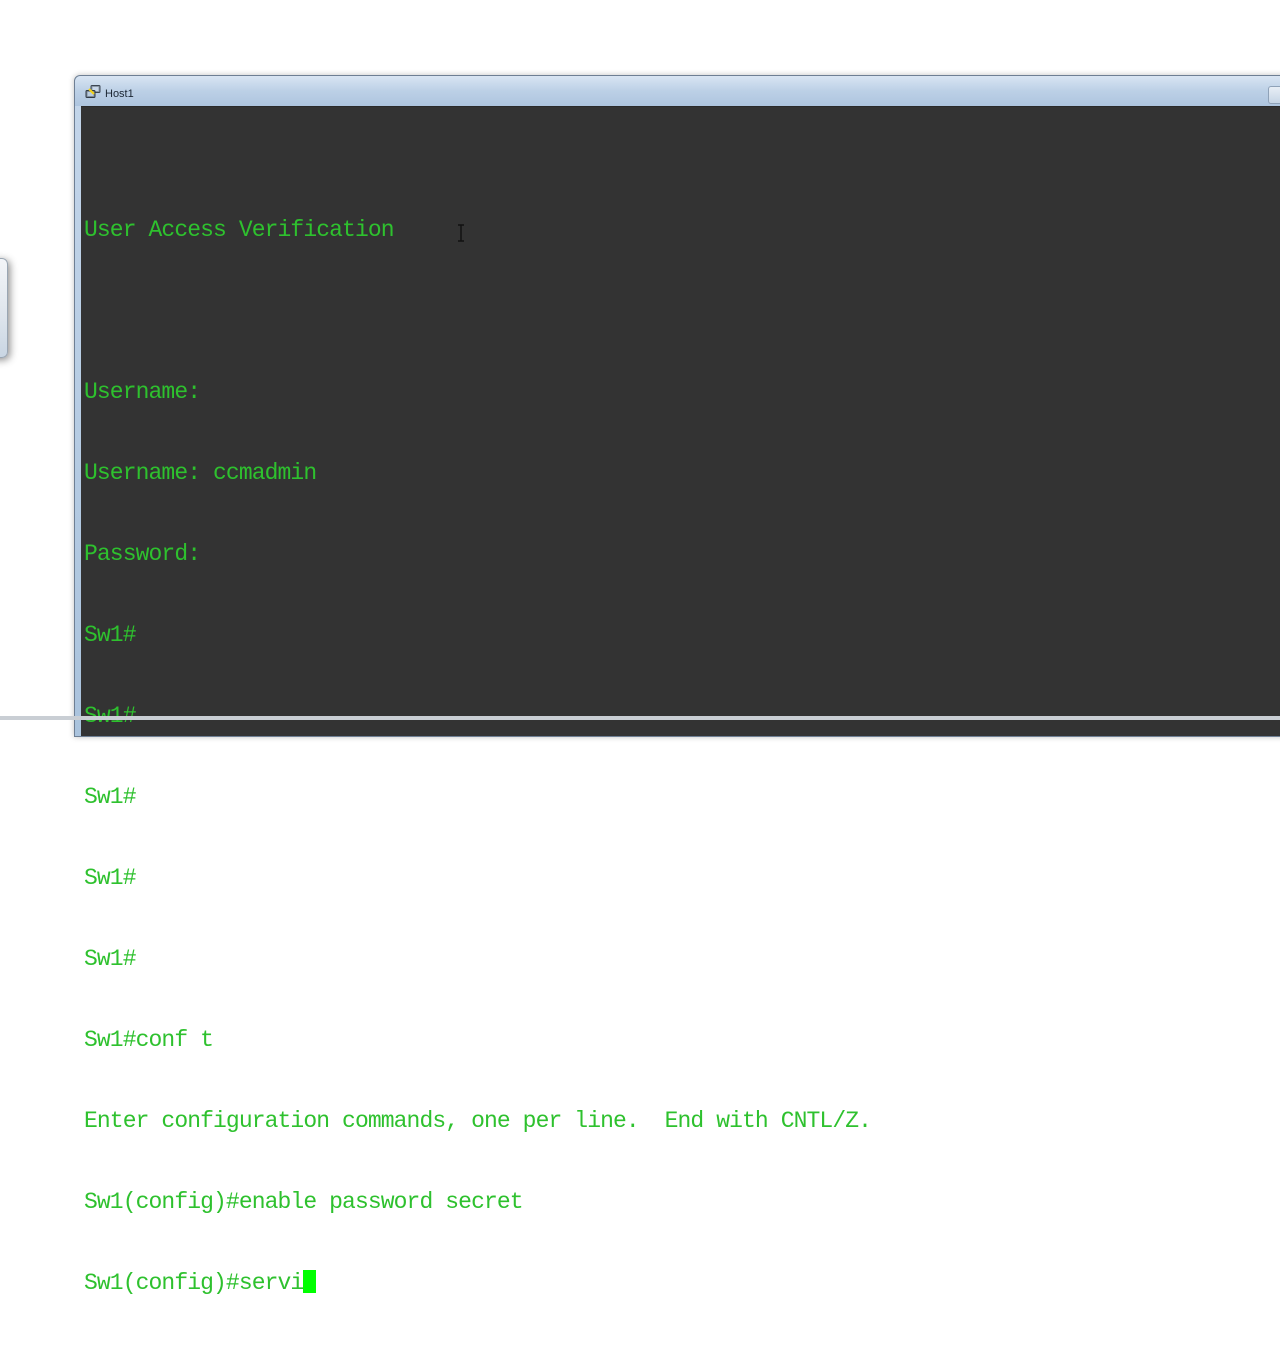 The image size is (1280, 1351). Describe the element at coordinates (4, 308) in the screenshot. I see `background-window-edge` at that location.